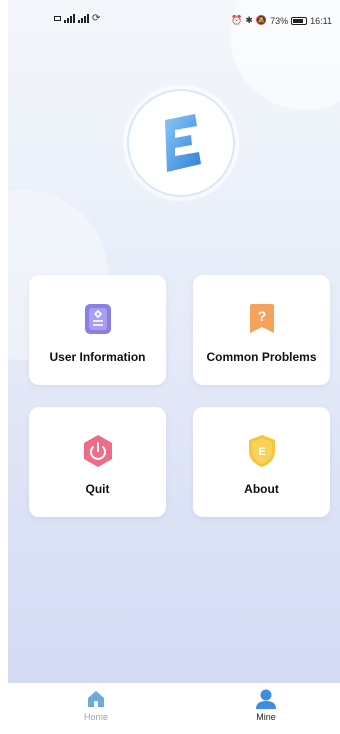 The height and width of the screenshot is (734, 340). I want to click on shield-e-icon: E, so click(262, 451).